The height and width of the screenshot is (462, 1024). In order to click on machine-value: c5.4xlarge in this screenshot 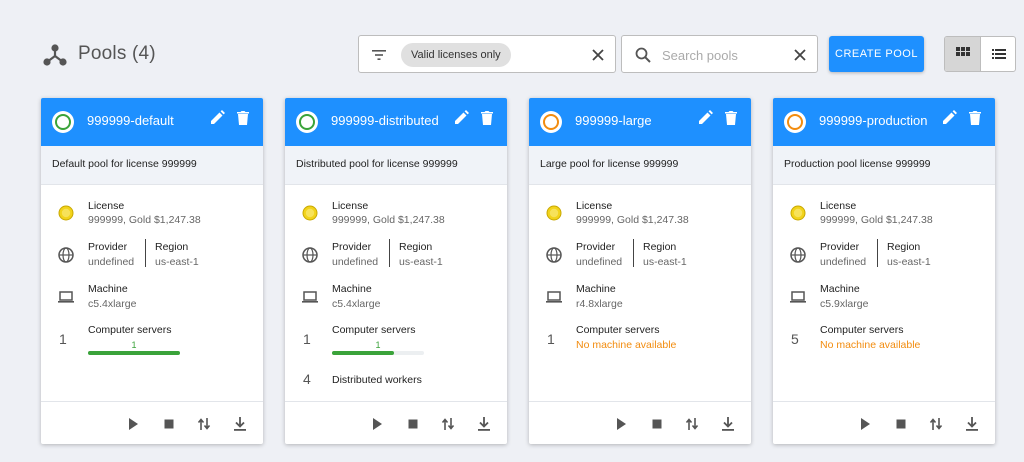, I will do `click(356, 304)`.